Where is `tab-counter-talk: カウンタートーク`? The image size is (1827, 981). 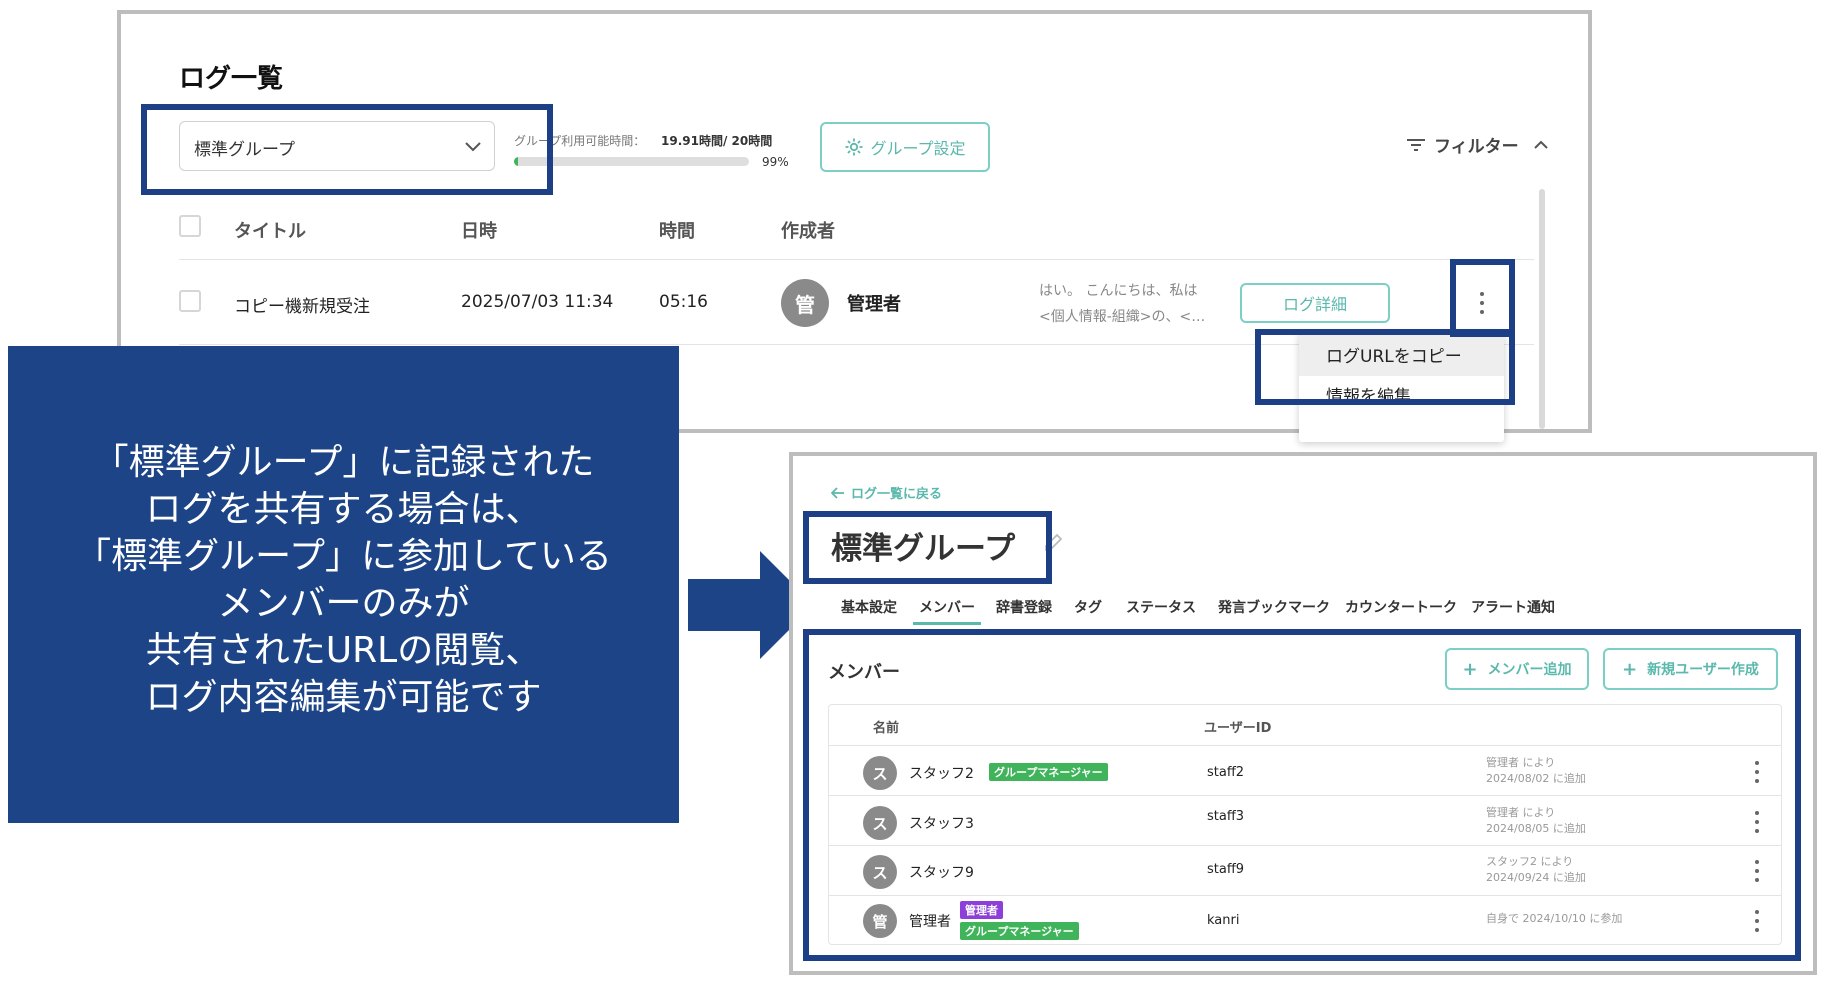 tab-counter-talk: カウンタートーク is located at coordinates (1401, 607).